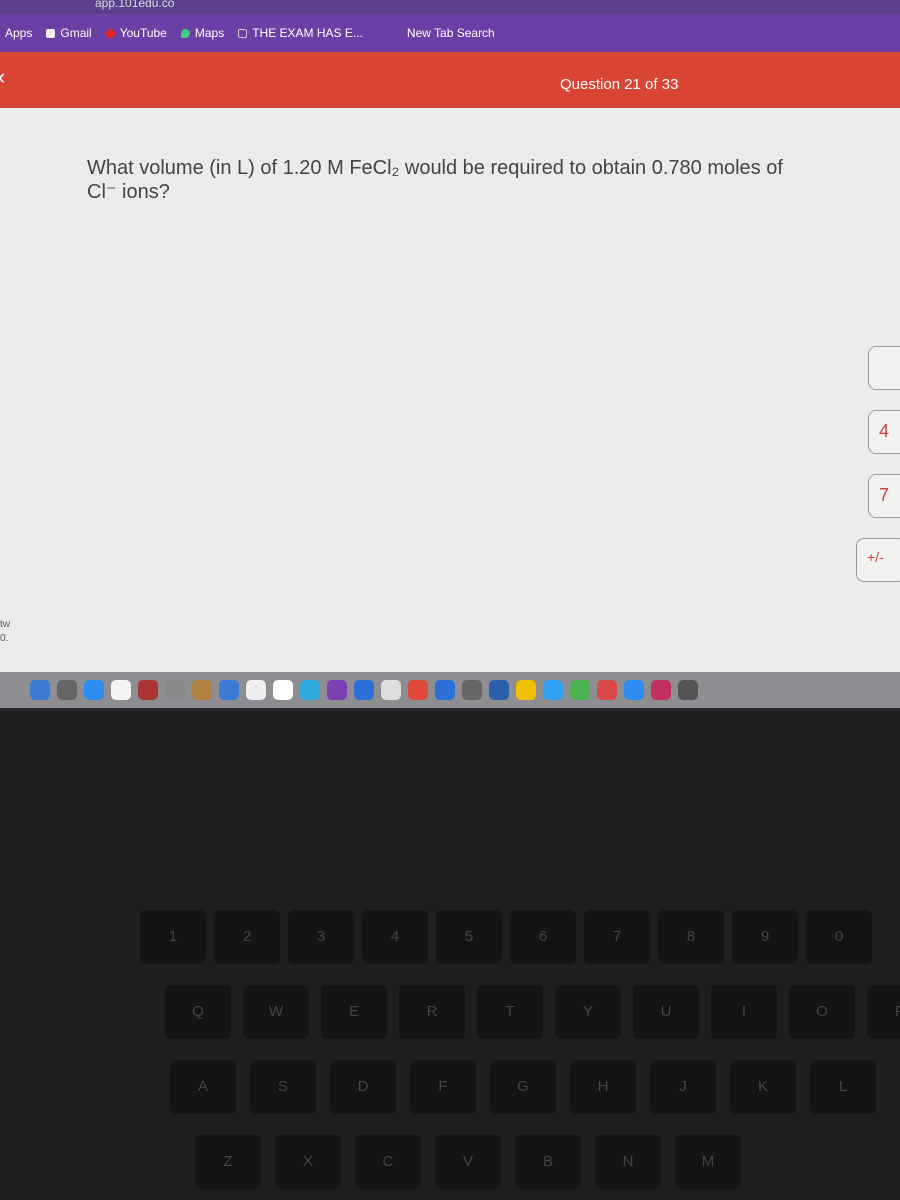  What do you see at coordinates (708, 1162) in the screenshot?
I see `keyboard-key: M` at bounding box center [708, 1162].